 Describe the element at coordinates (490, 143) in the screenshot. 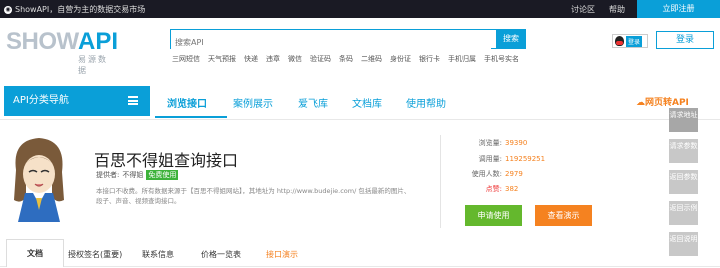

I see `stat-label: 浏览量:` at that location.